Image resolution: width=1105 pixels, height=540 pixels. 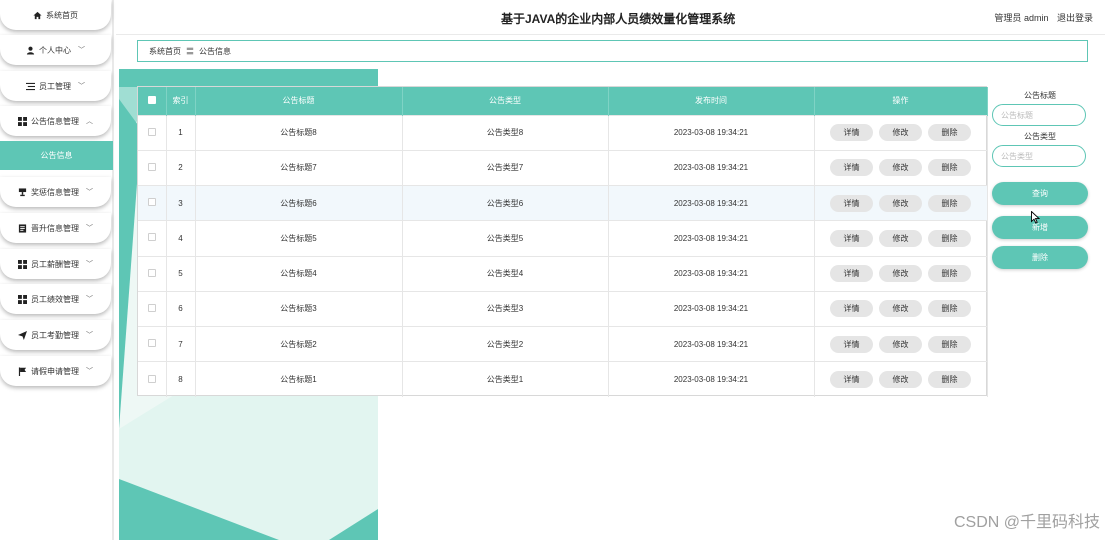 I want to click on cell-type: 公告类型2, so click(x=505, y=343).